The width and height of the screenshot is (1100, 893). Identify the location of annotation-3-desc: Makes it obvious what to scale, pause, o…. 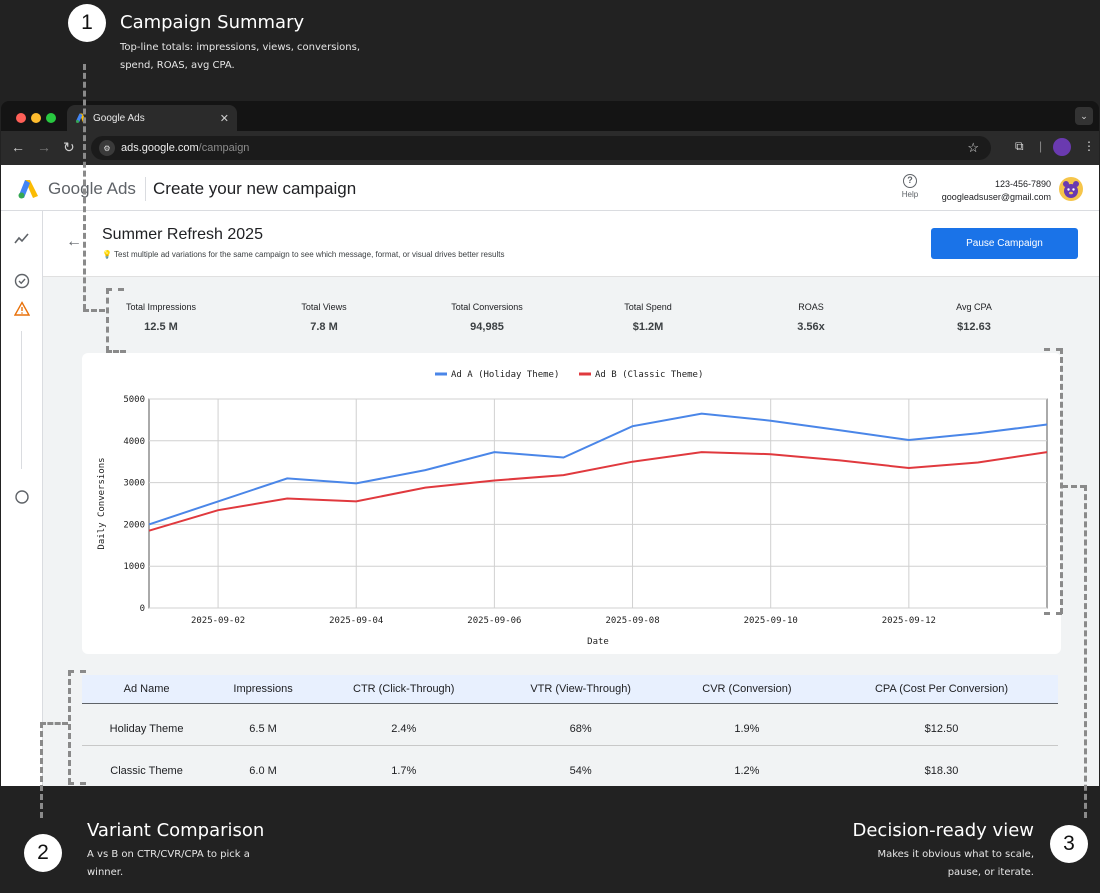
(955, 863).